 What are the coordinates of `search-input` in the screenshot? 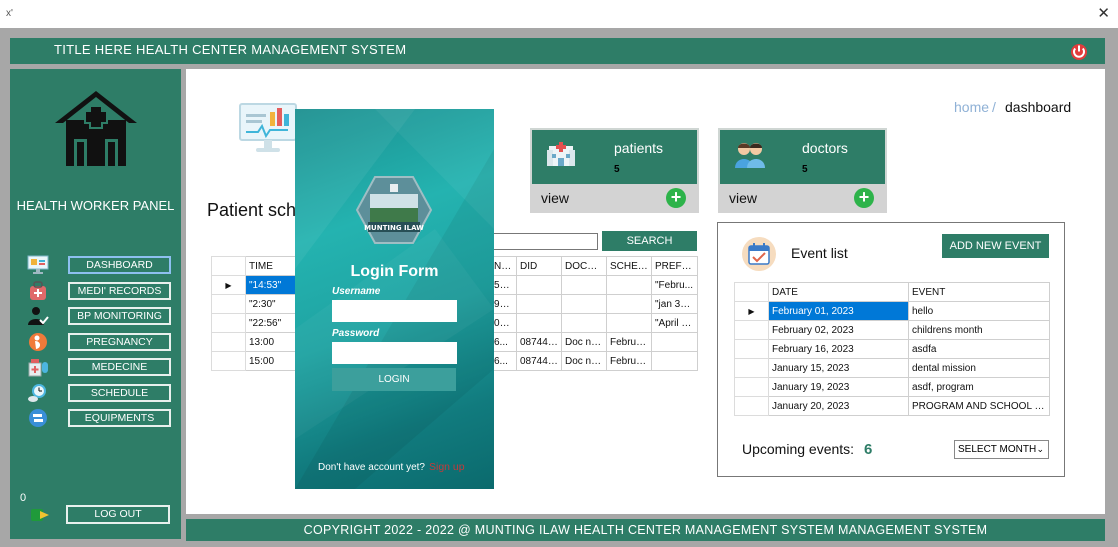 It's located at (538, 241).